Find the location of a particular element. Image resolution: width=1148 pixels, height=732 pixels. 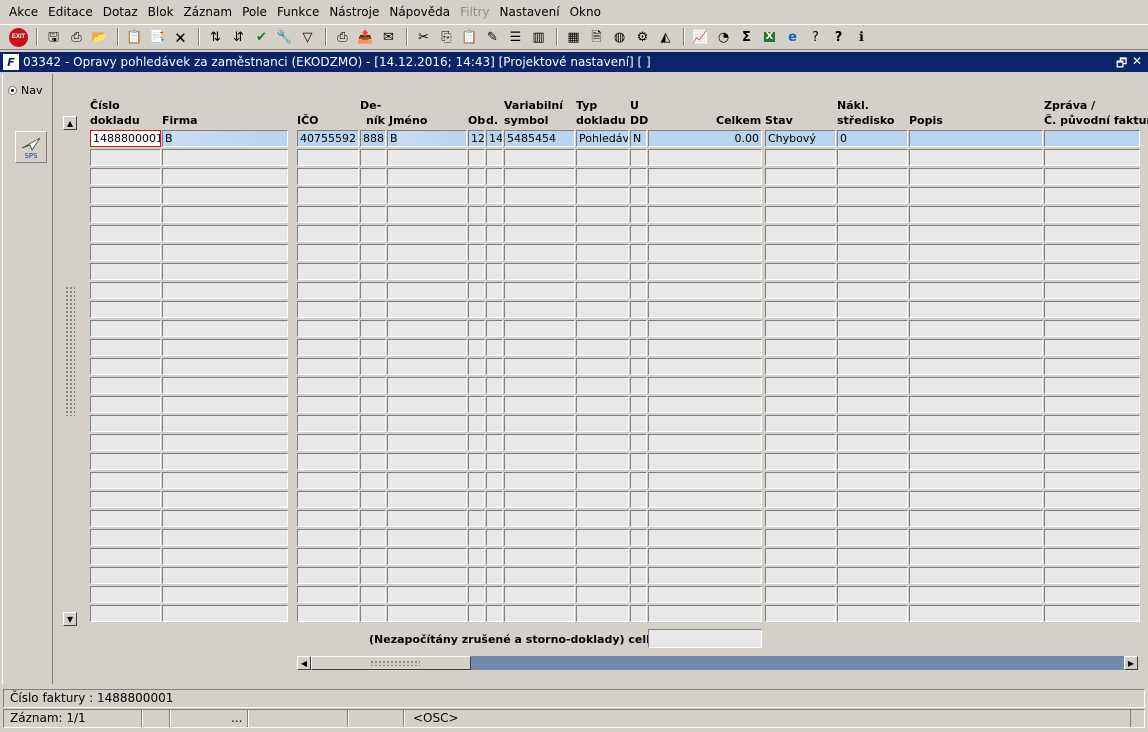

totals-field is located at coordinates (705, 638).